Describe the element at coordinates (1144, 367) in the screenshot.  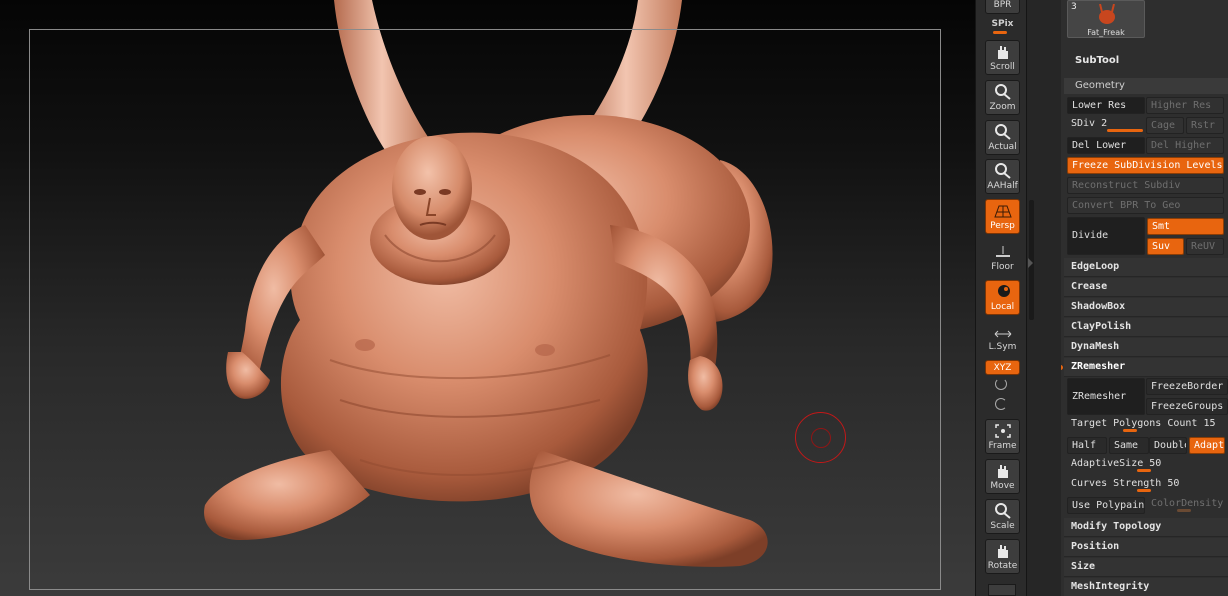
I see `zremesher-section: ZRemesher` at that location.